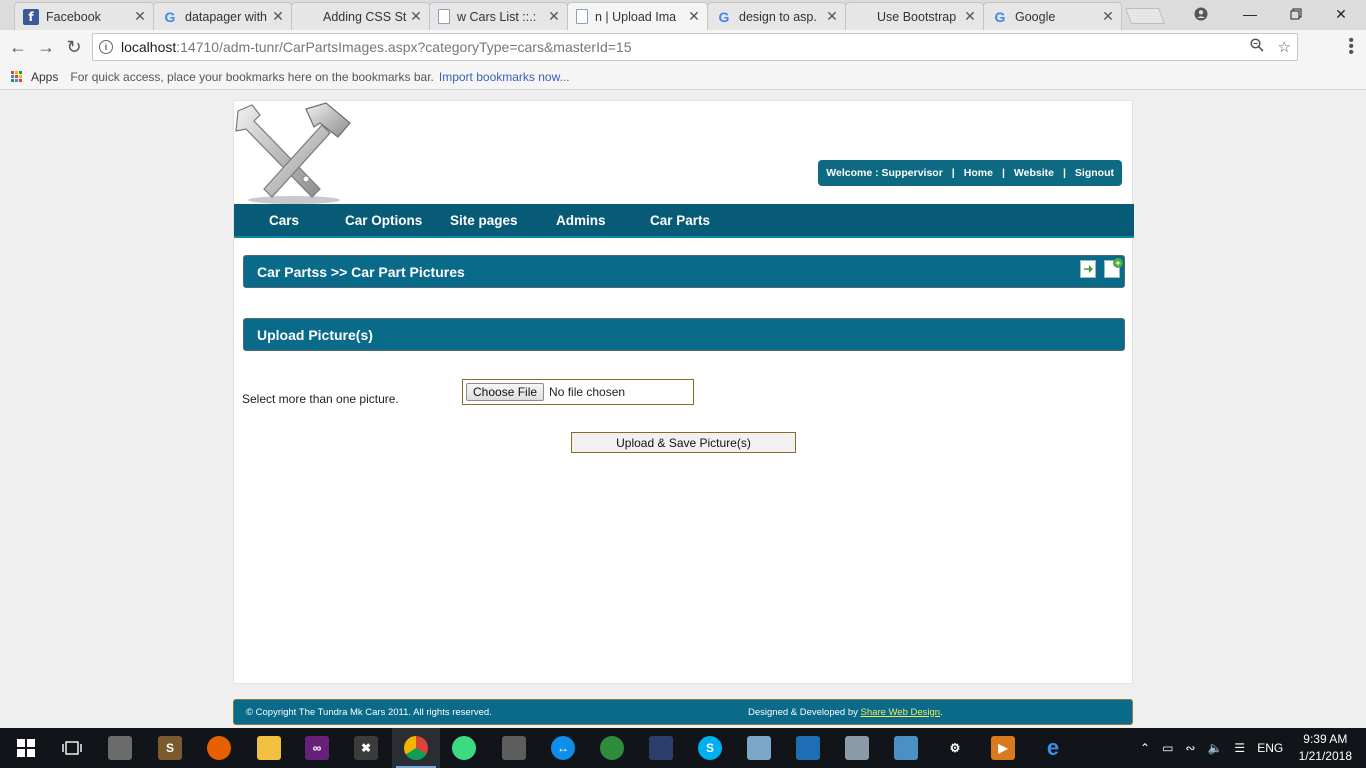 Image resolution: width=1366 pixels, height=768 pixels. Describe the element at coordinates (1341, 14) in the screenshot. I see `window-close-icon: ✕` at that location.